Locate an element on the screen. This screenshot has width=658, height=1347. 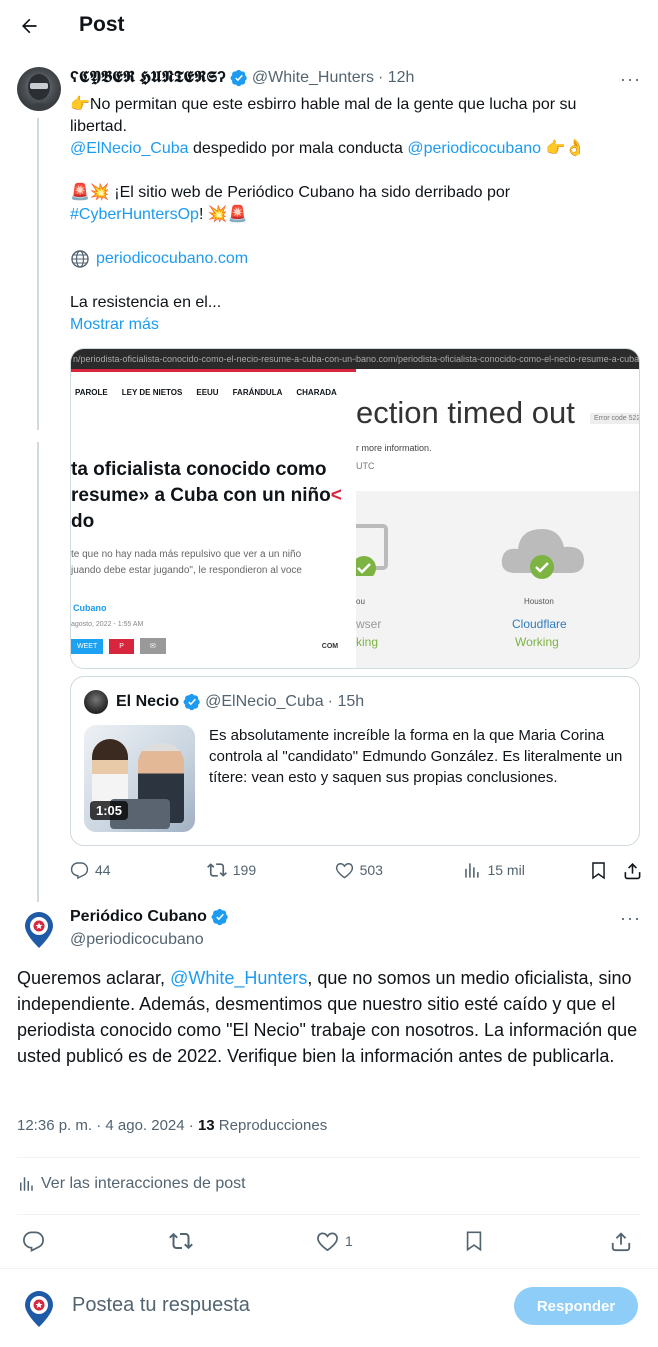
top-bar: Post is located at coordinates (329, 26).